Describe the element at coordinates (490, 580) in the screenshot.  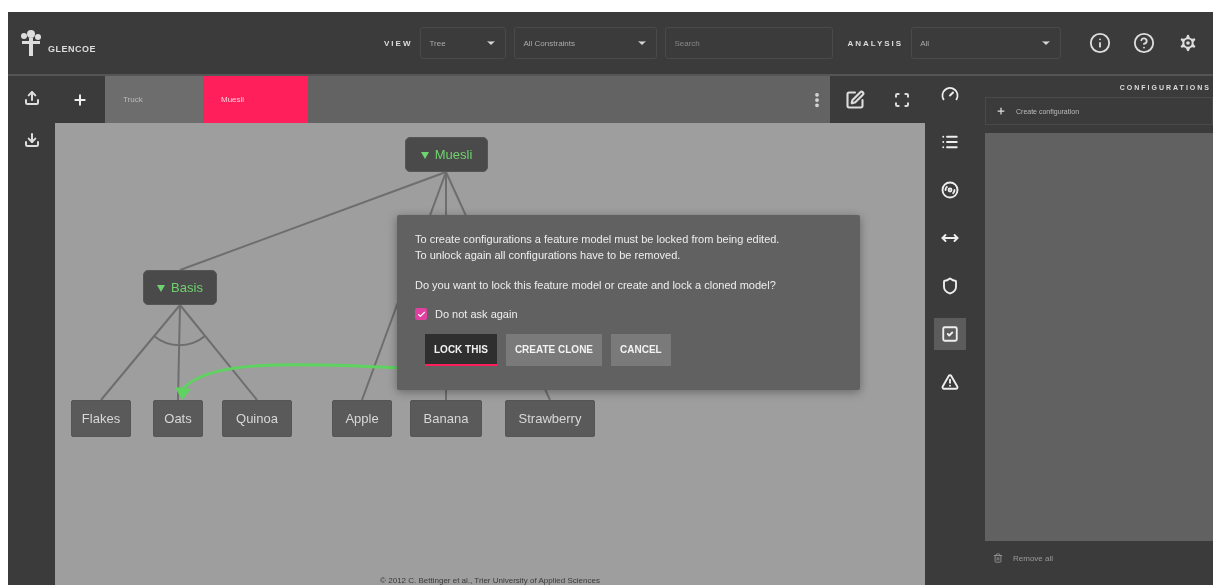
I see `copyright-text: © 2012 C. Bettinger et al., Trier University of Applied Sciences` at that location.